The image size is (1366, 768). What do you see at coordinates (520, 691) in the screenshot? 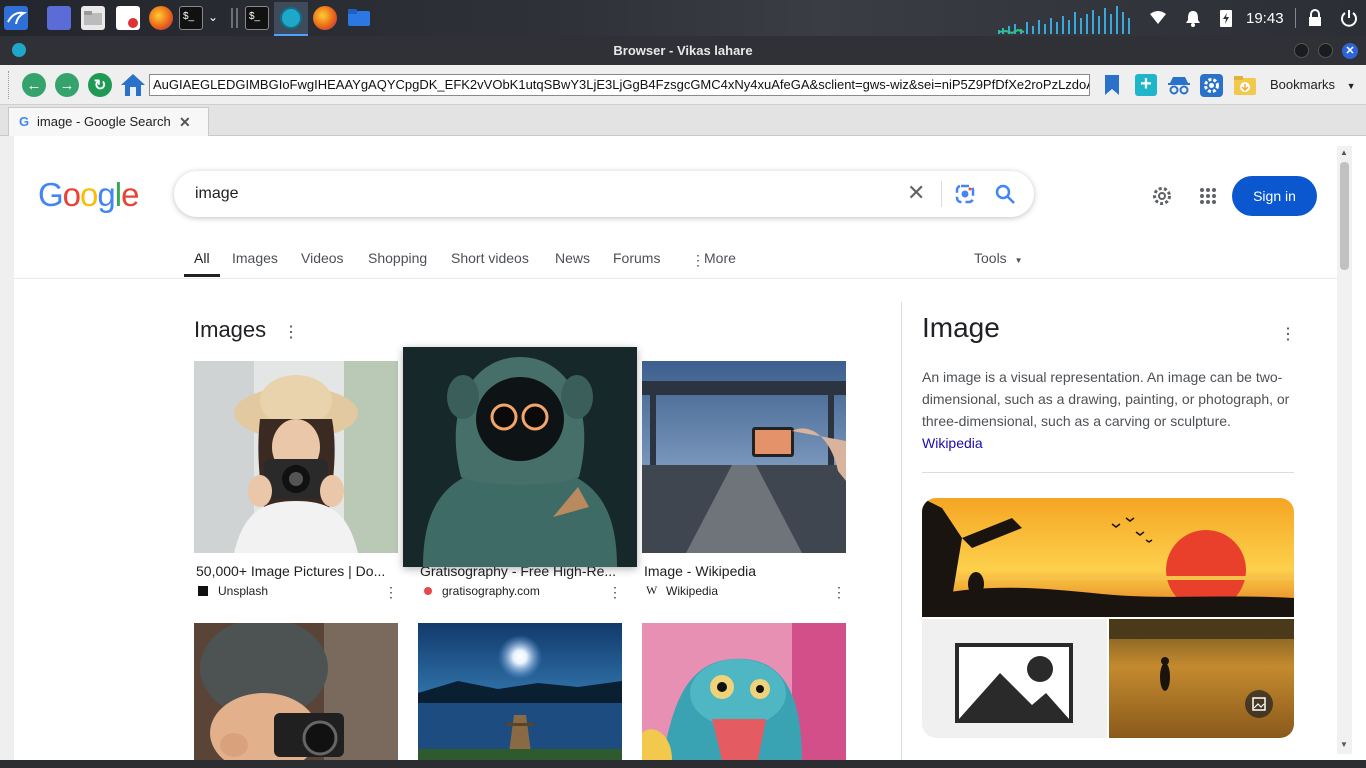
I see `image-result-lake-moon` at bounding box center [520, 691].